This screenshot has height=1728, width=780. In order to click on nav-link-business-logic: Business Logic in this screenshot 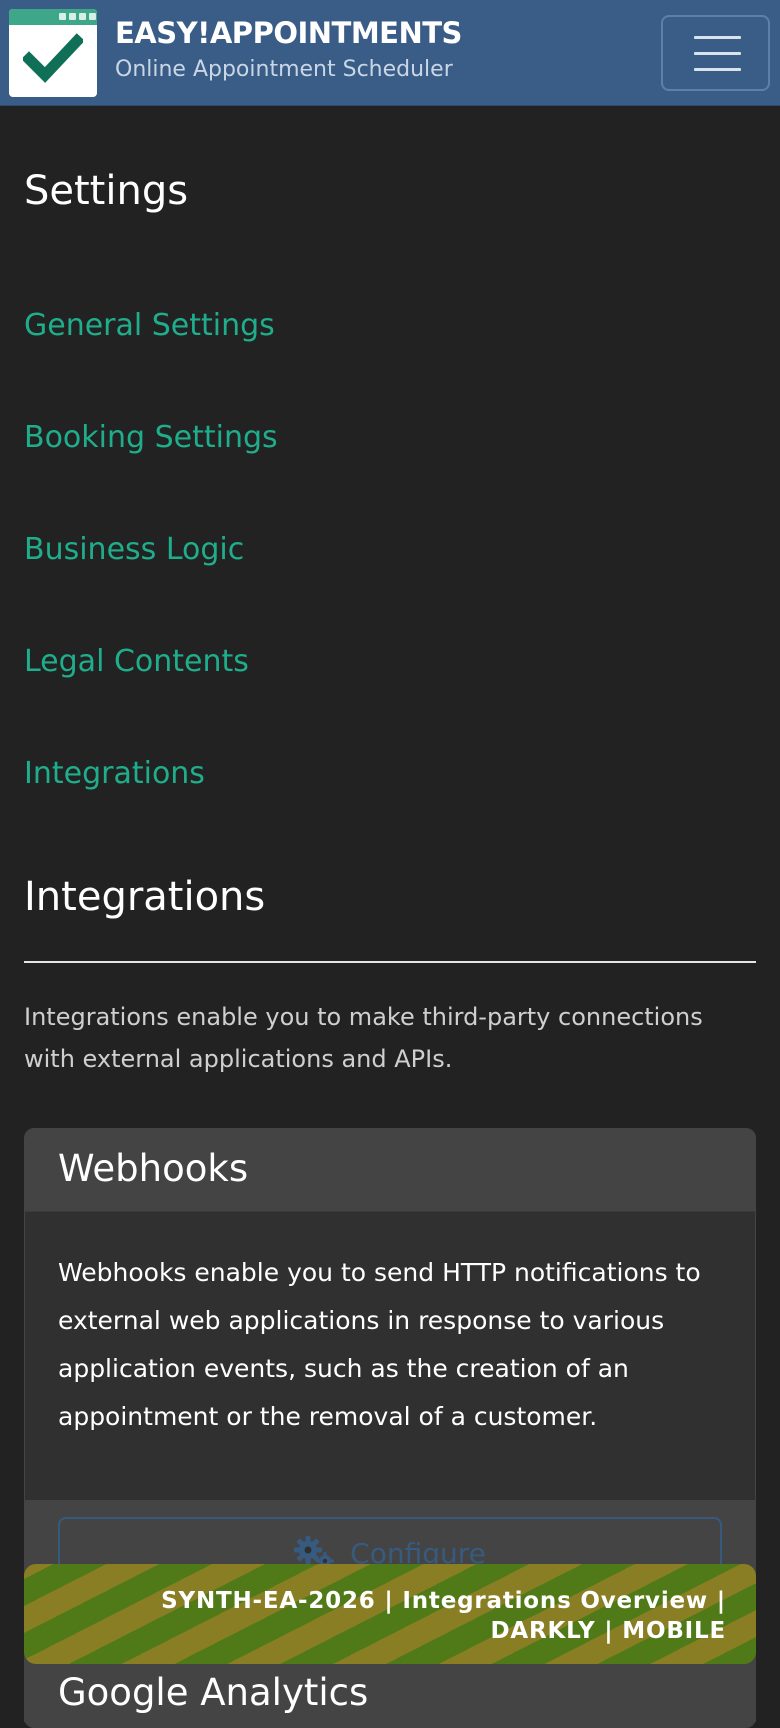, I will do `click(134, 549)`.